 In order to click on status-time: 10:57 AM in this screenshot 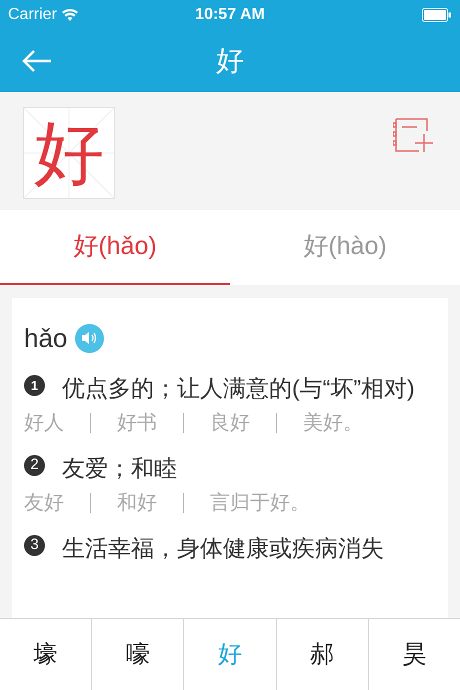, I will do `click(230, 15)`.